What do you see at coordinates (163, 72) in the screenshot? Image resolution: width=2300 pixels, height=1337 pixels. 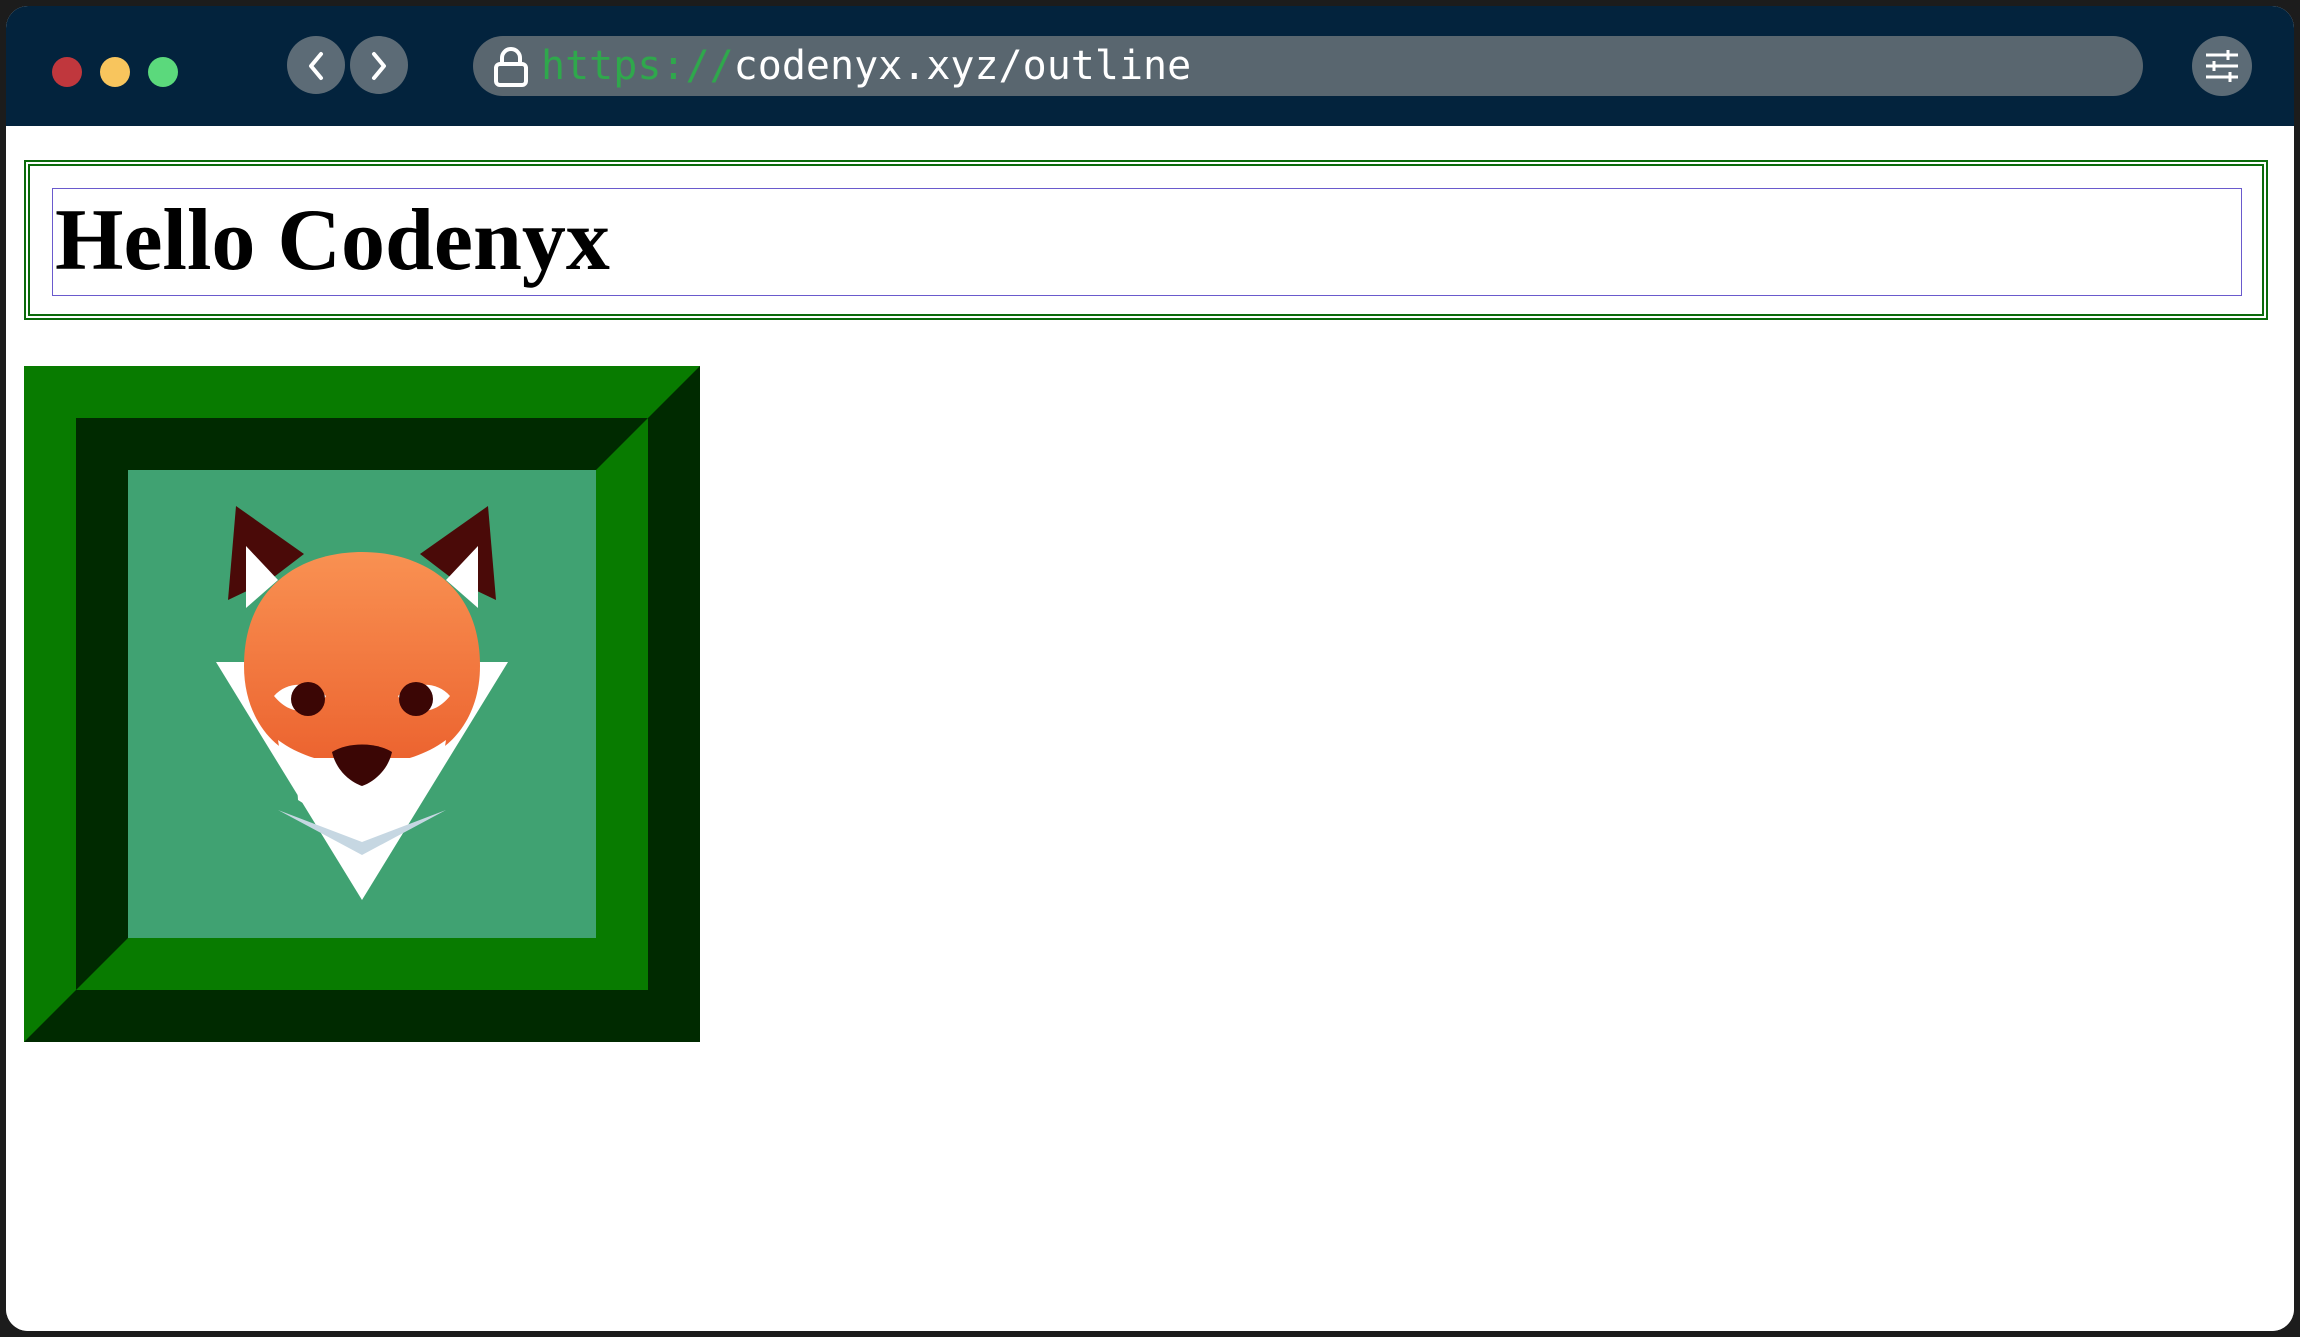 I see `maximize-window-button` at bounding box center [163, 72].